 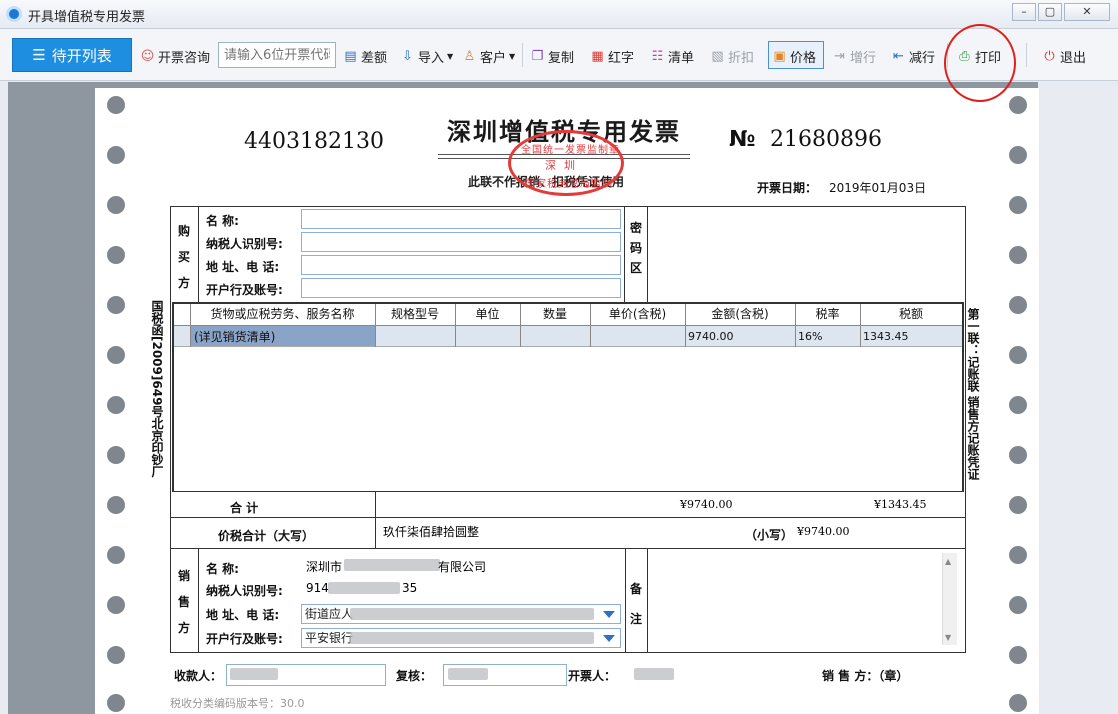 I want to click on invoice-number: 21680896, so click(x=826, y=139).